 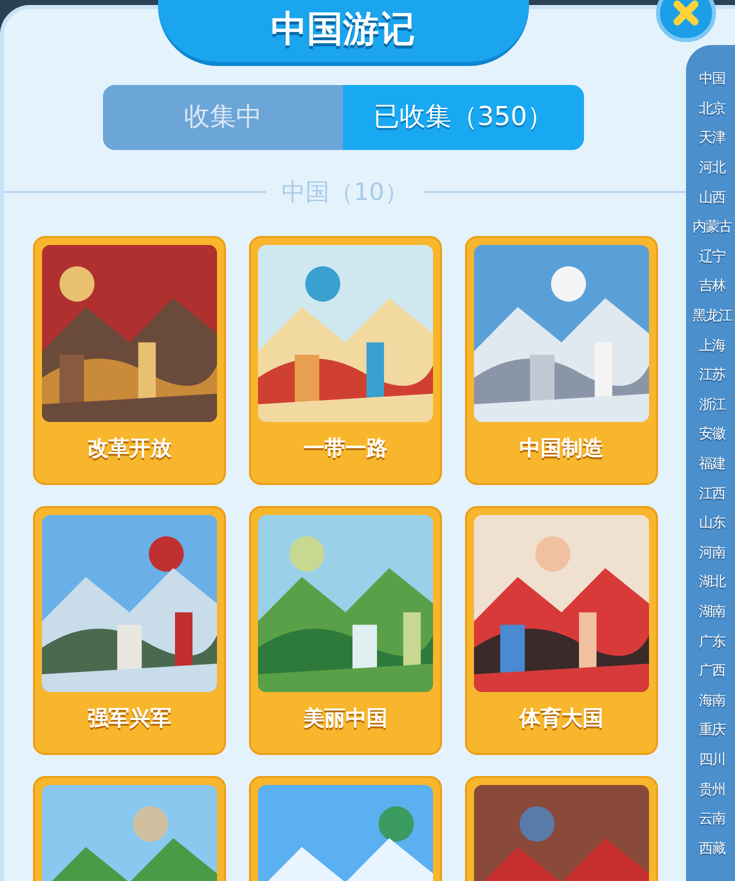 I want to click on sidebar-item: 湖北, so click(x=712, y=583).